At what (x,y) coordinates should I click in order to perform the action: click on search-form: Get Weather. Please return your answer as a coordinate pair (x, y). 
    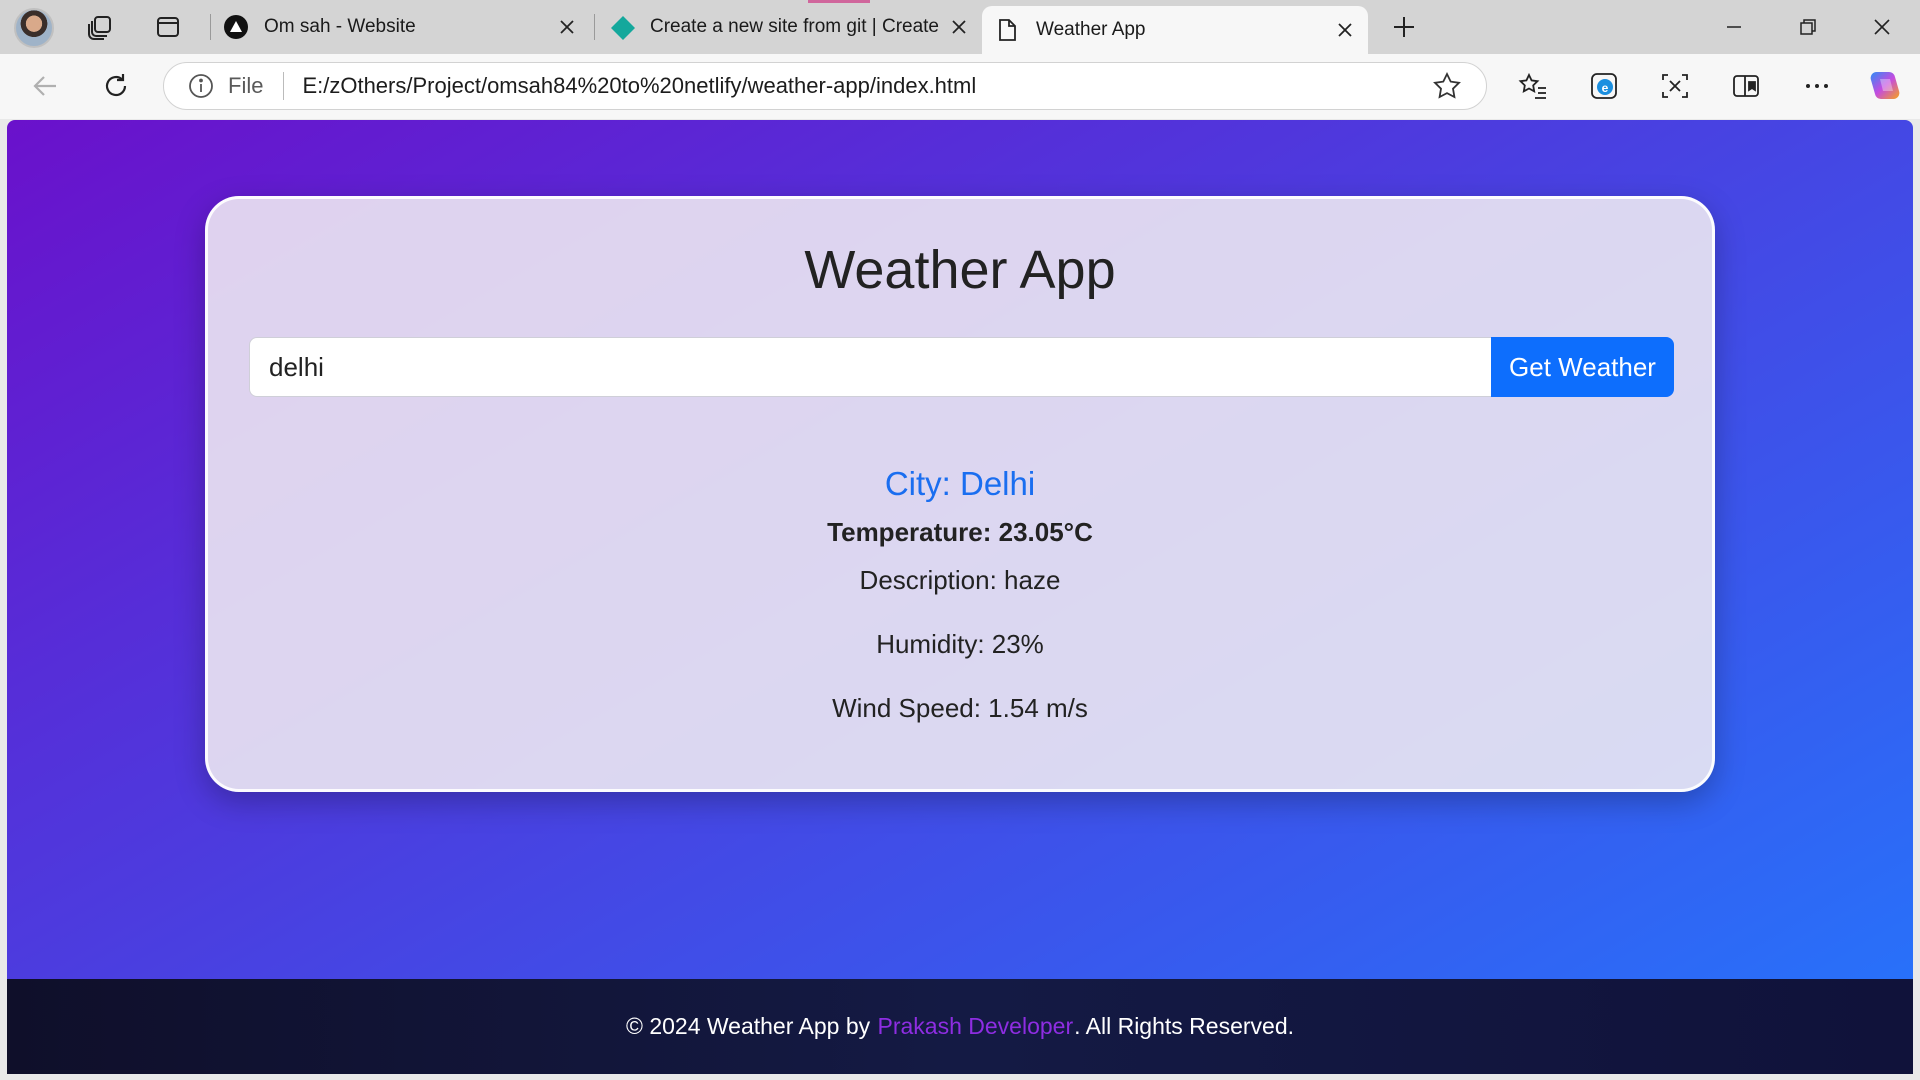
    Looking at the image, I should click on (961, 367).